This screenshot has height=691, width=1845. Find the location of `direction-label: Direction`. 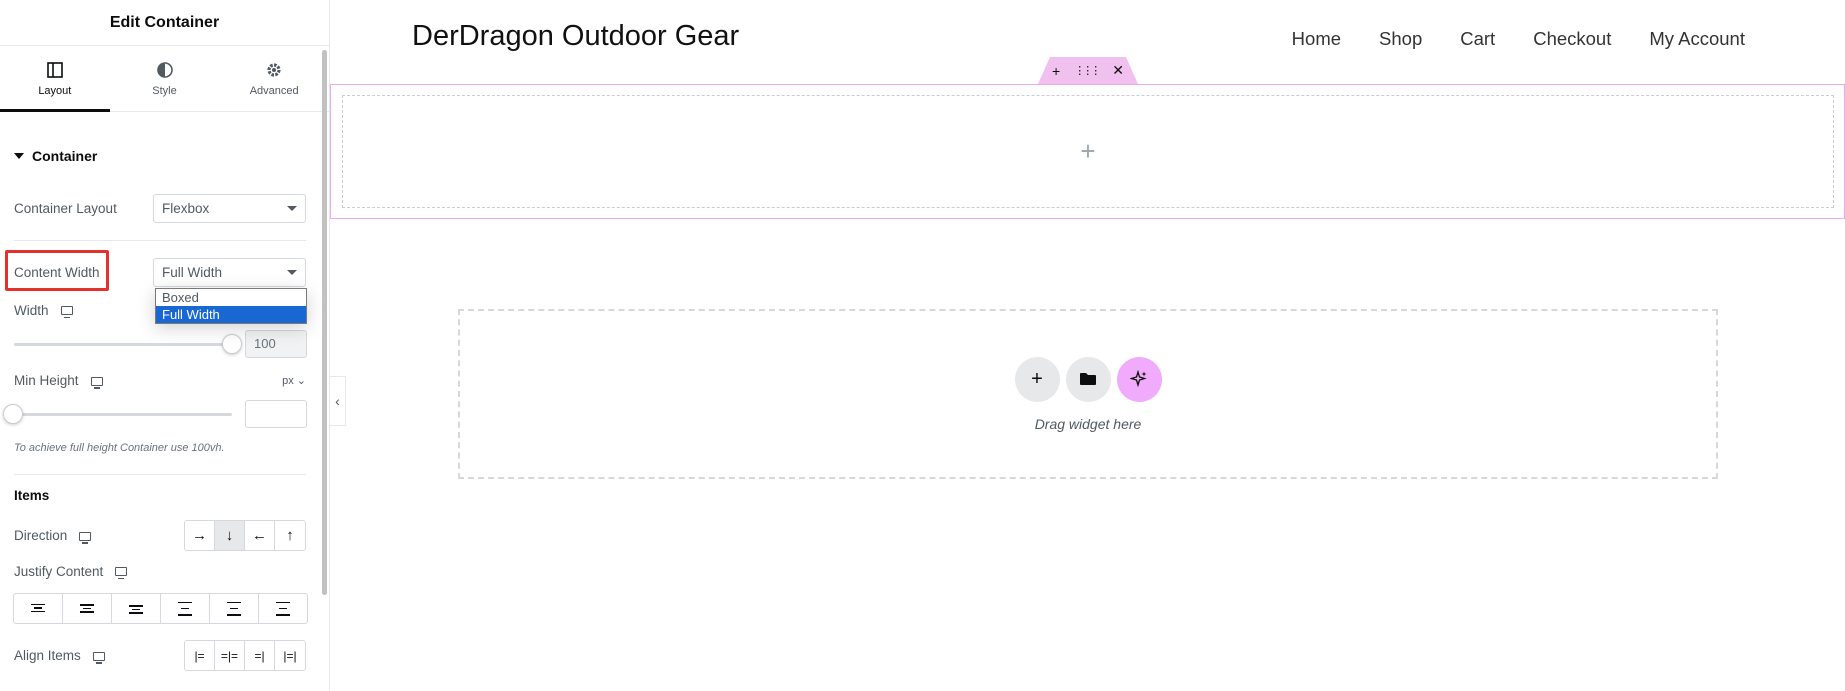

direction-label: Direction is located at coordinates (41, 535).